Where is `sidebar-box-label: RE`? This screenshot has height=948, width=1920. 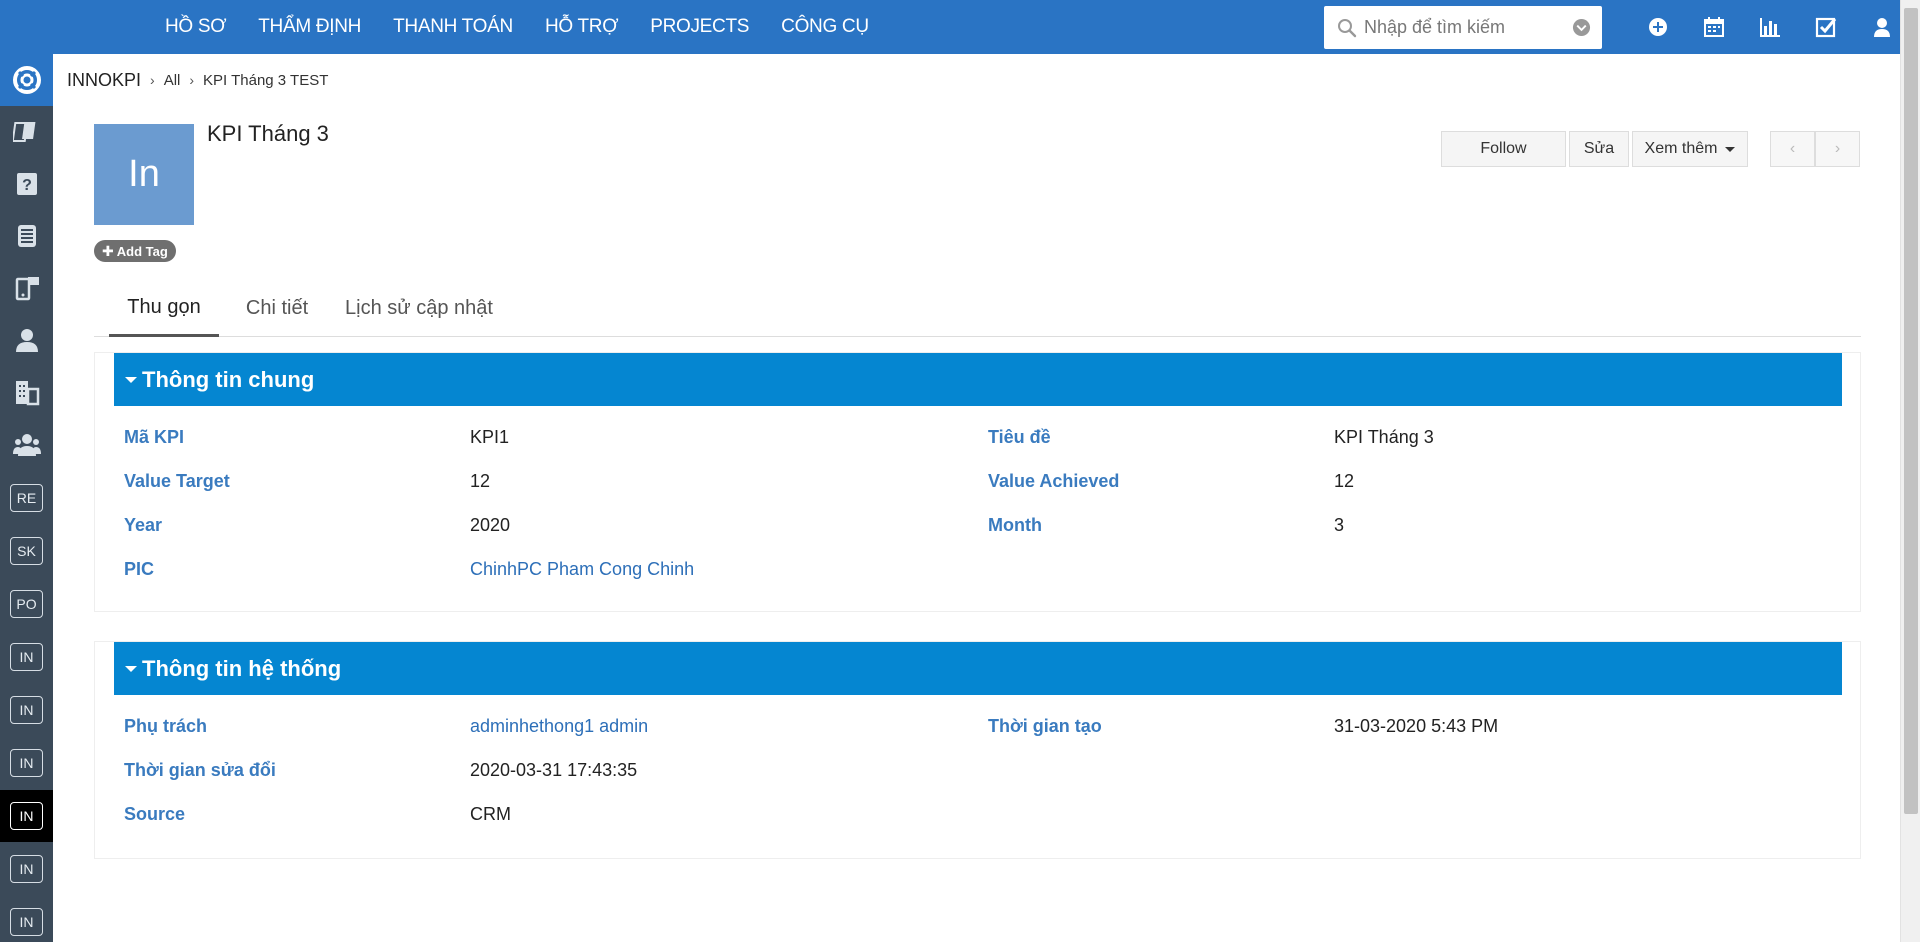
sidebar-box-label: RE is located at coordinates (26, 498).